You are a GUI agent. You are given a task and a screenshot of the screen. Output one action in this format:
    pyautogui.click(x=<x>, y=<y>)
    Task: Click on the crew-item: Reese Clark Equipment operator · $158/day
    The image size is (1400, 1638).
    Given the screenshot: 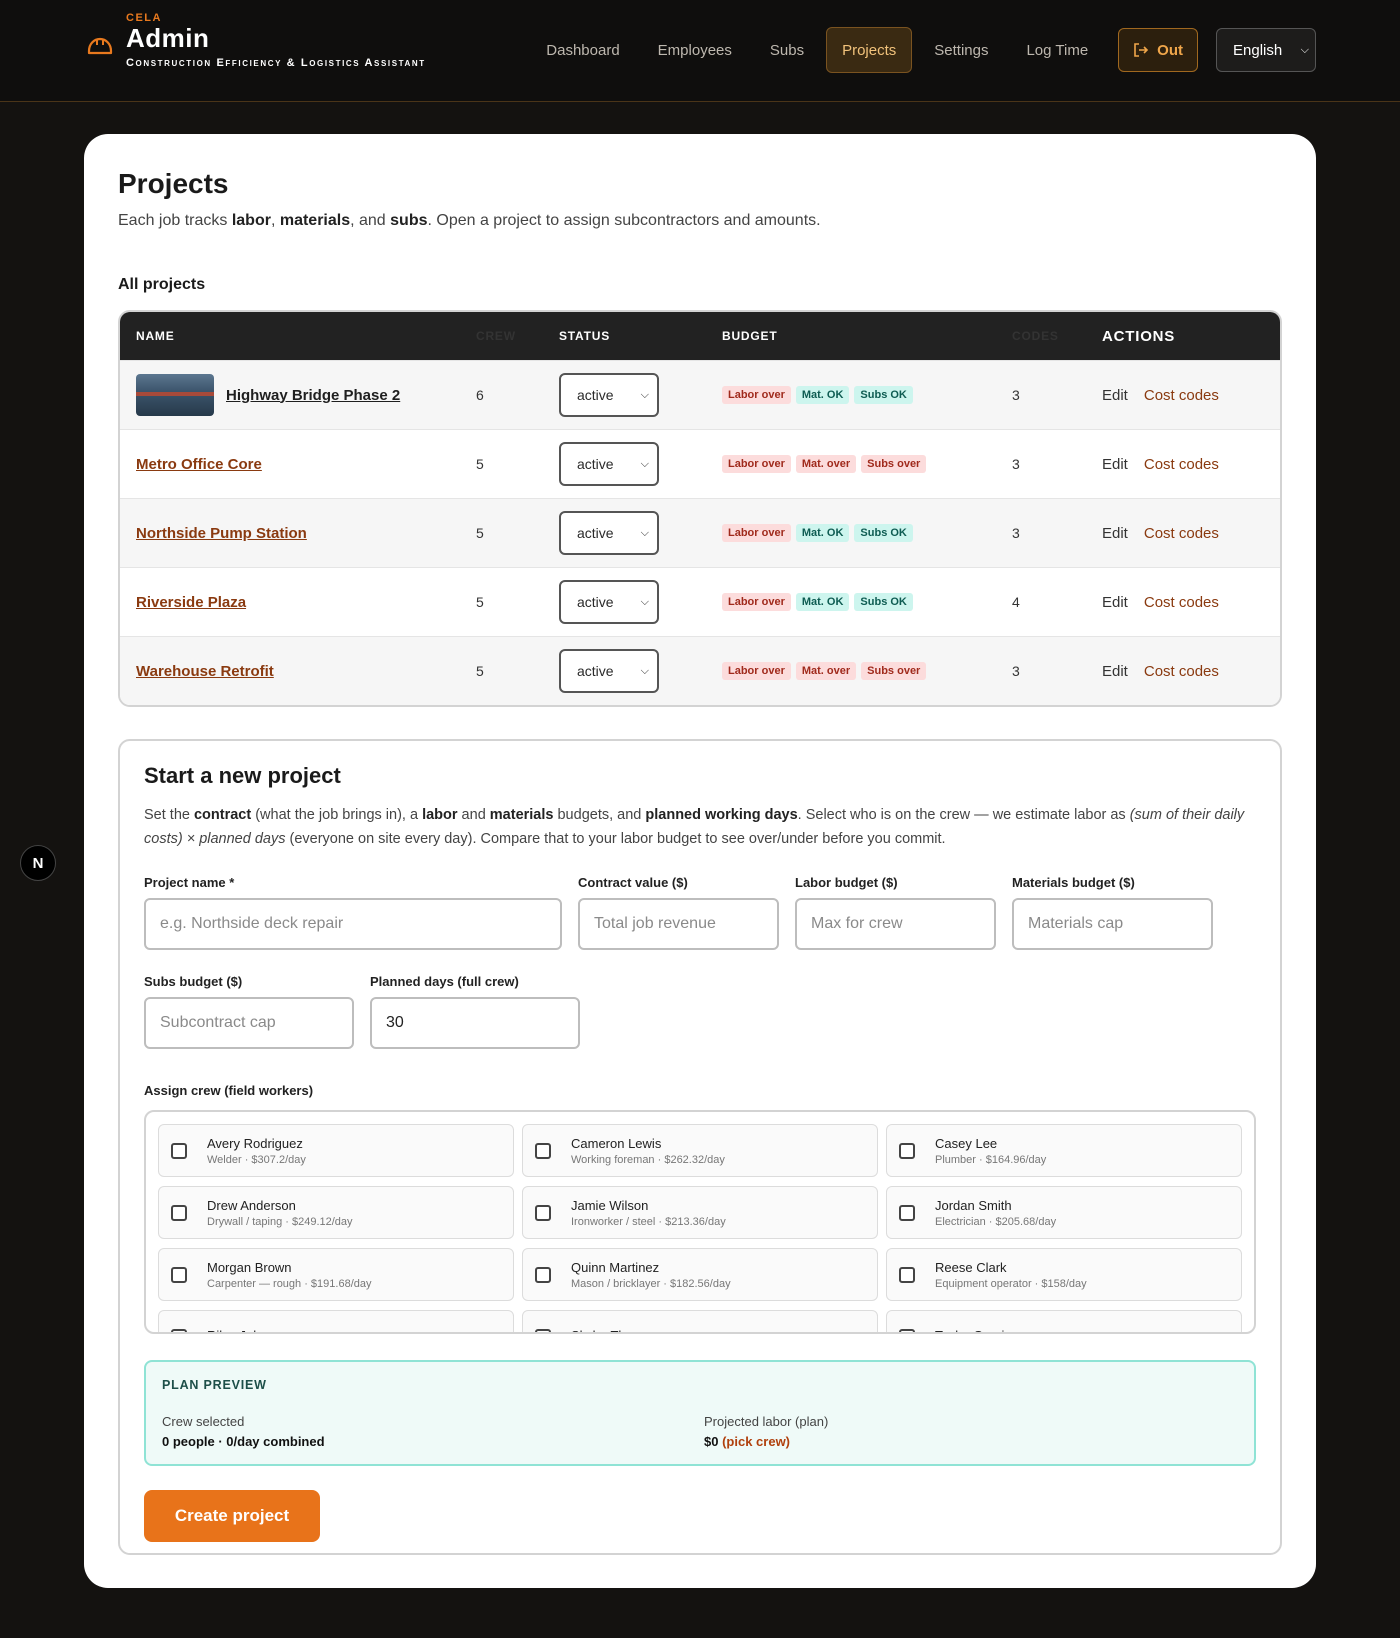 What is the action you would take?
    pyautogui.click(x=1064, y=1274)
    